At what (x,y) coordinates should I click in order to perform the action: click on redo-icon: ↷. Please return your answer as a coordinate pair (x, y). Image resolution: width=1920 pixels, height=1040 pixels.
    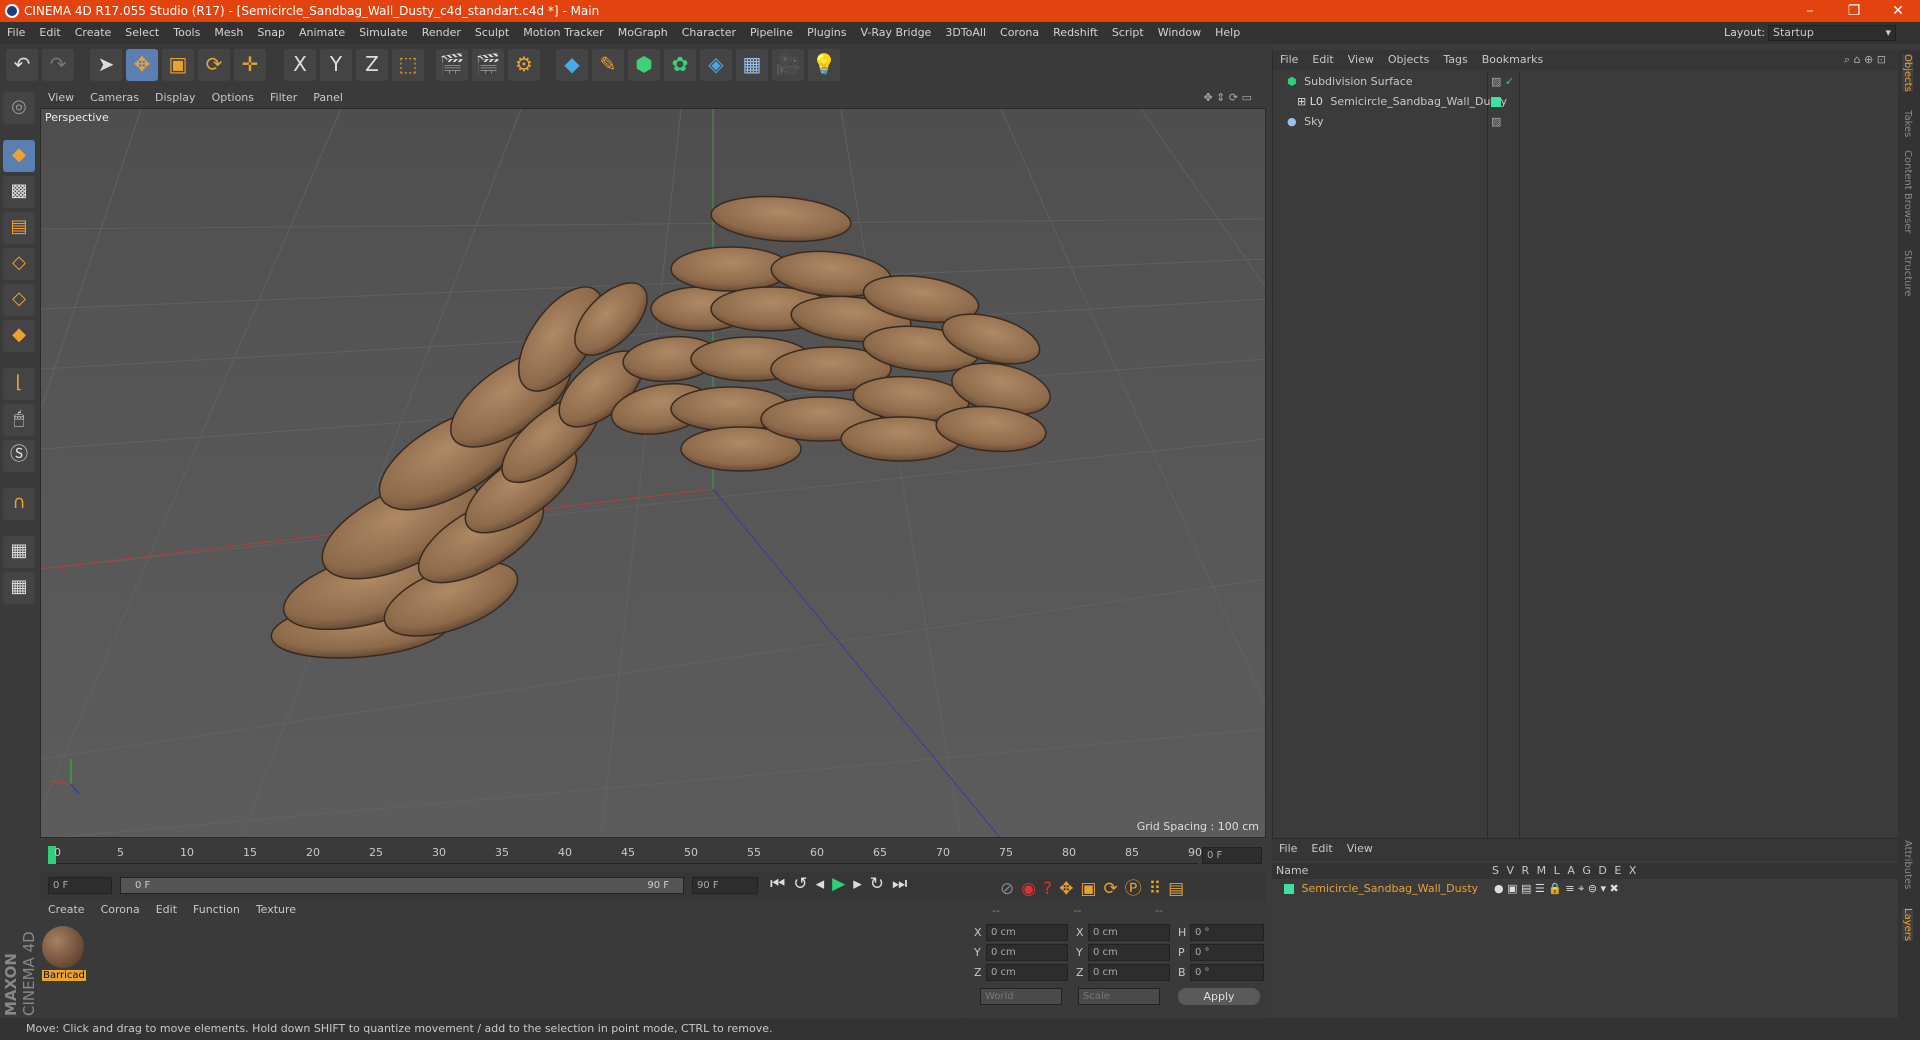
    Looking at the image, I should click on (58, 65).